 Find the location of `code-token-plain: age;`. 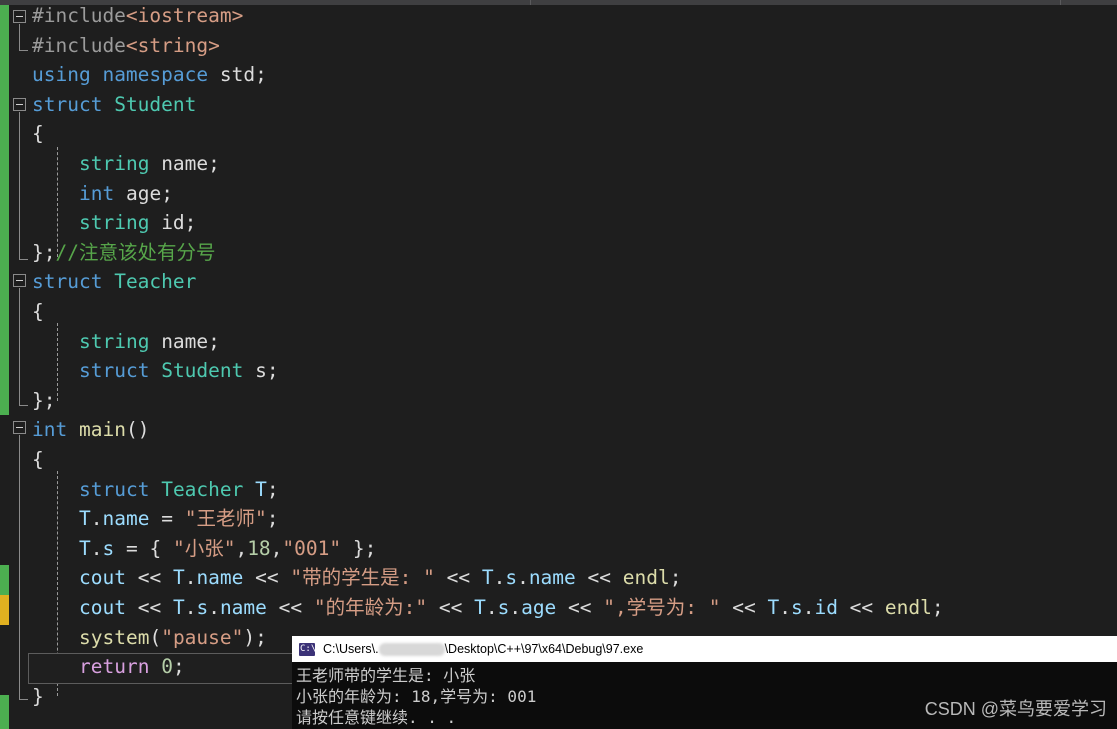

code-token-plain: age; is located at coordinates (143, 193).